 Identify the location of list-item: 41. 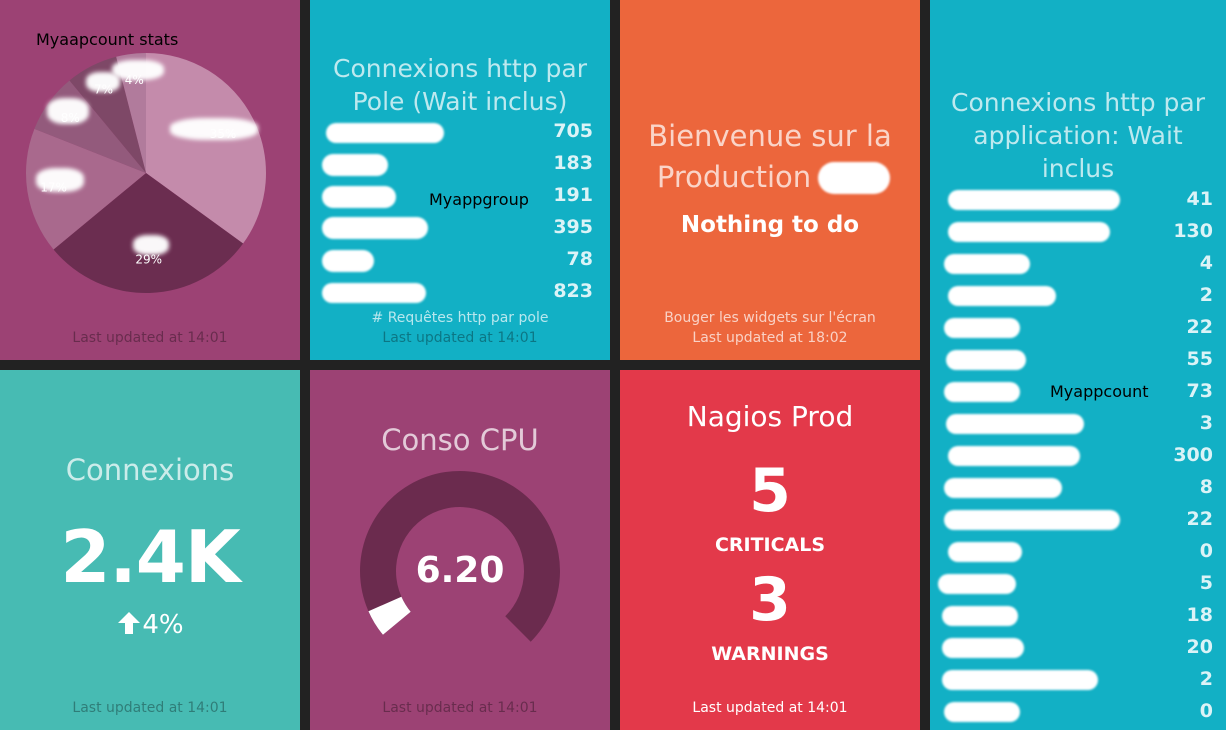
(1071, 200).